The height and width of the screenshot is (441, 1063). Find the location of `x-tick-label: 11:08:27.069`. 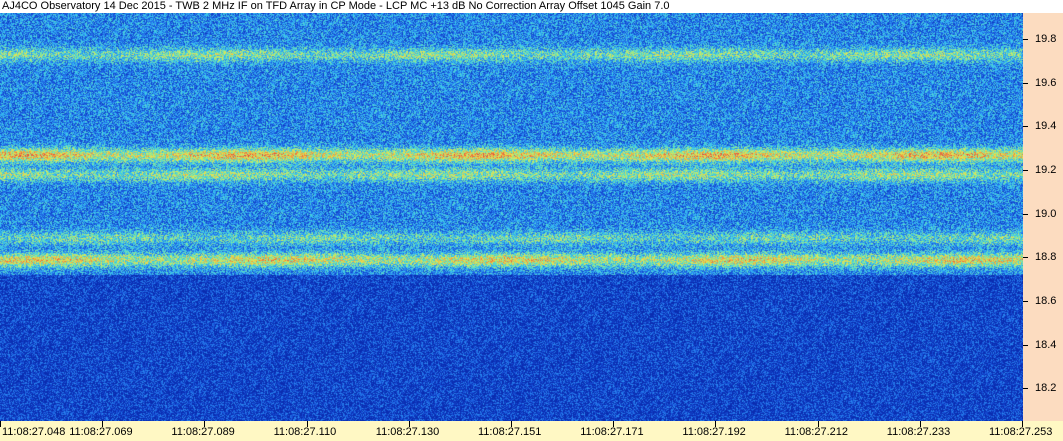

x-tick-label: 11:08:27.069 is located at coordinates (101, 432).